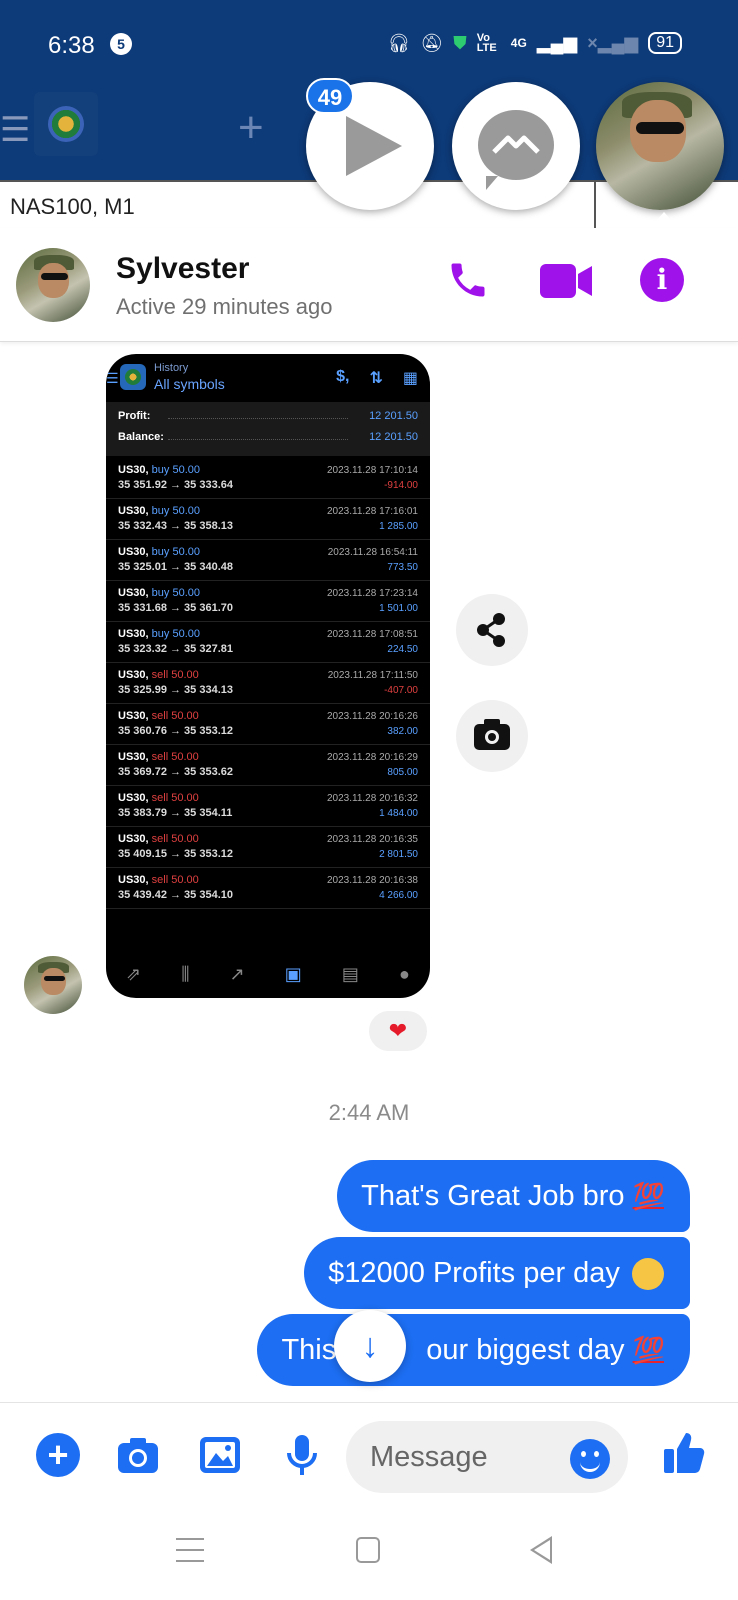 The width and height of the screenshot is (738, 1600). I want to click on bg-symbol-label: NAS100, M1, so click(72, 206).